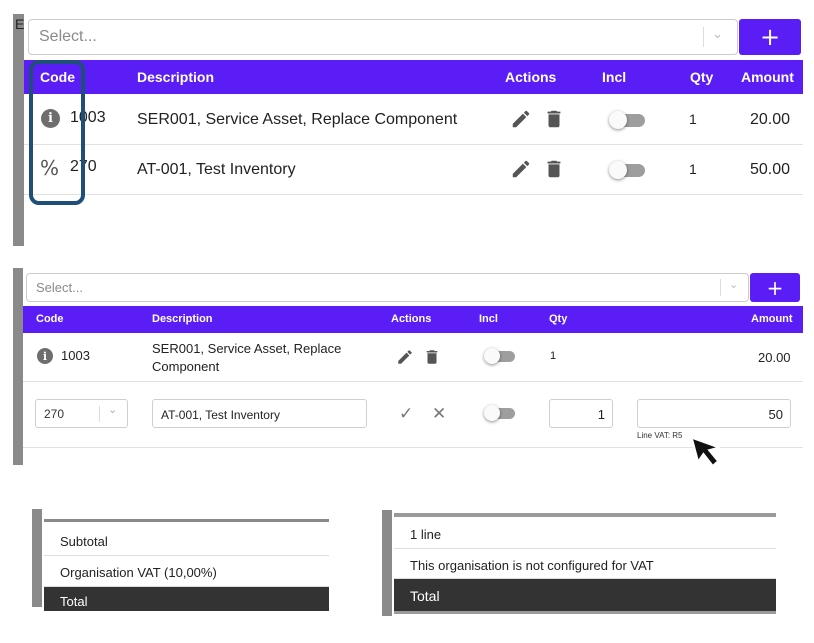 This screenshot has height=643, width=814. What do you see at coordinates (439, 414) in the screenshot?
I see `cancel-icon: ✕` at bounding box center [439, 414].